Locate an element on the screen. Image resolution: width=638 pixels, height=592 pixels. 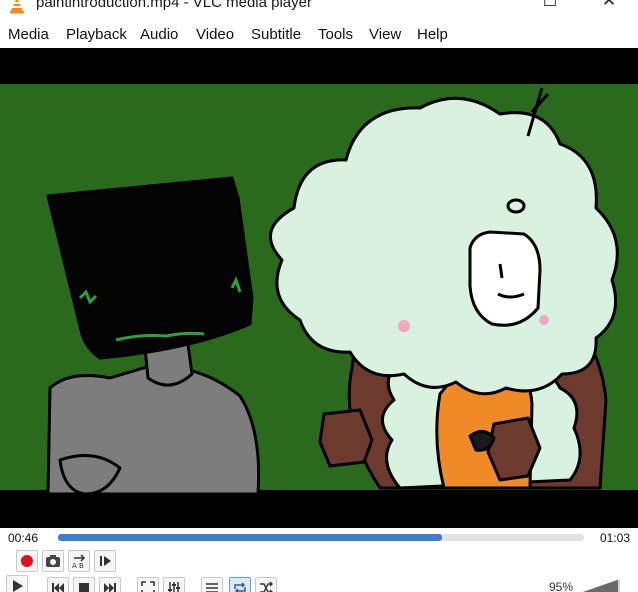
fullscreen-button is located at coordinates (148, 584).